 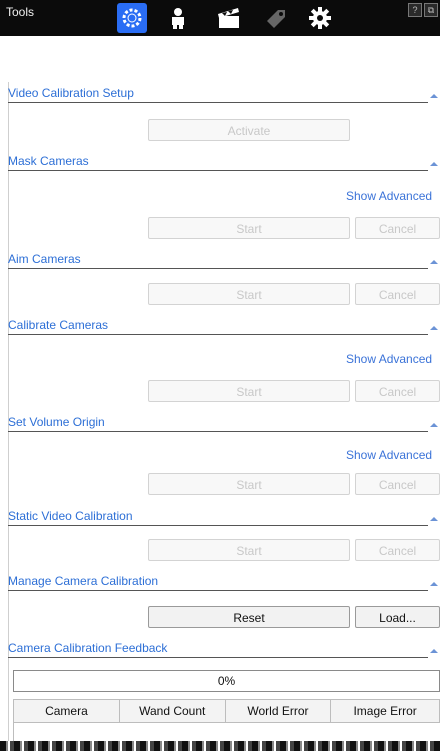 What do you see at coordinates (397, 391) in the screenshot?
I see `calibrate-cancel-button: Cancel` at bounding box center [397, 391].